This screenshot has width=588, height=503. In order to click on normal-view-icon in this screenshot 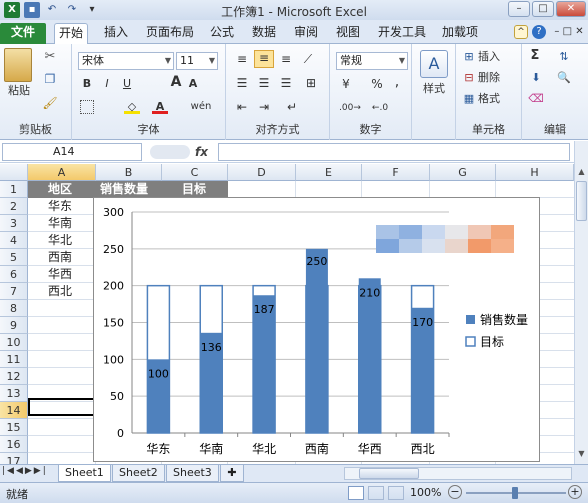, I will do `click(356, 493)`.